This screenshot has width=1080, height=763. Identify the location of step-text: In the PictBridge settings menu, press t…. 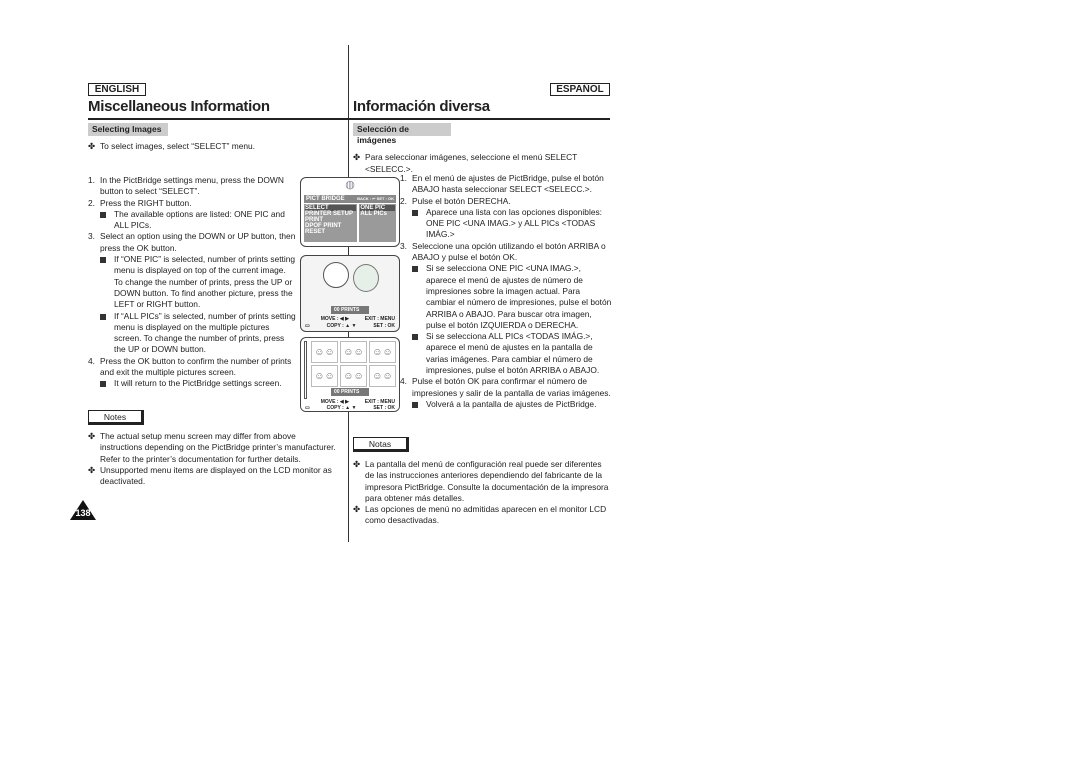
(192, 186).